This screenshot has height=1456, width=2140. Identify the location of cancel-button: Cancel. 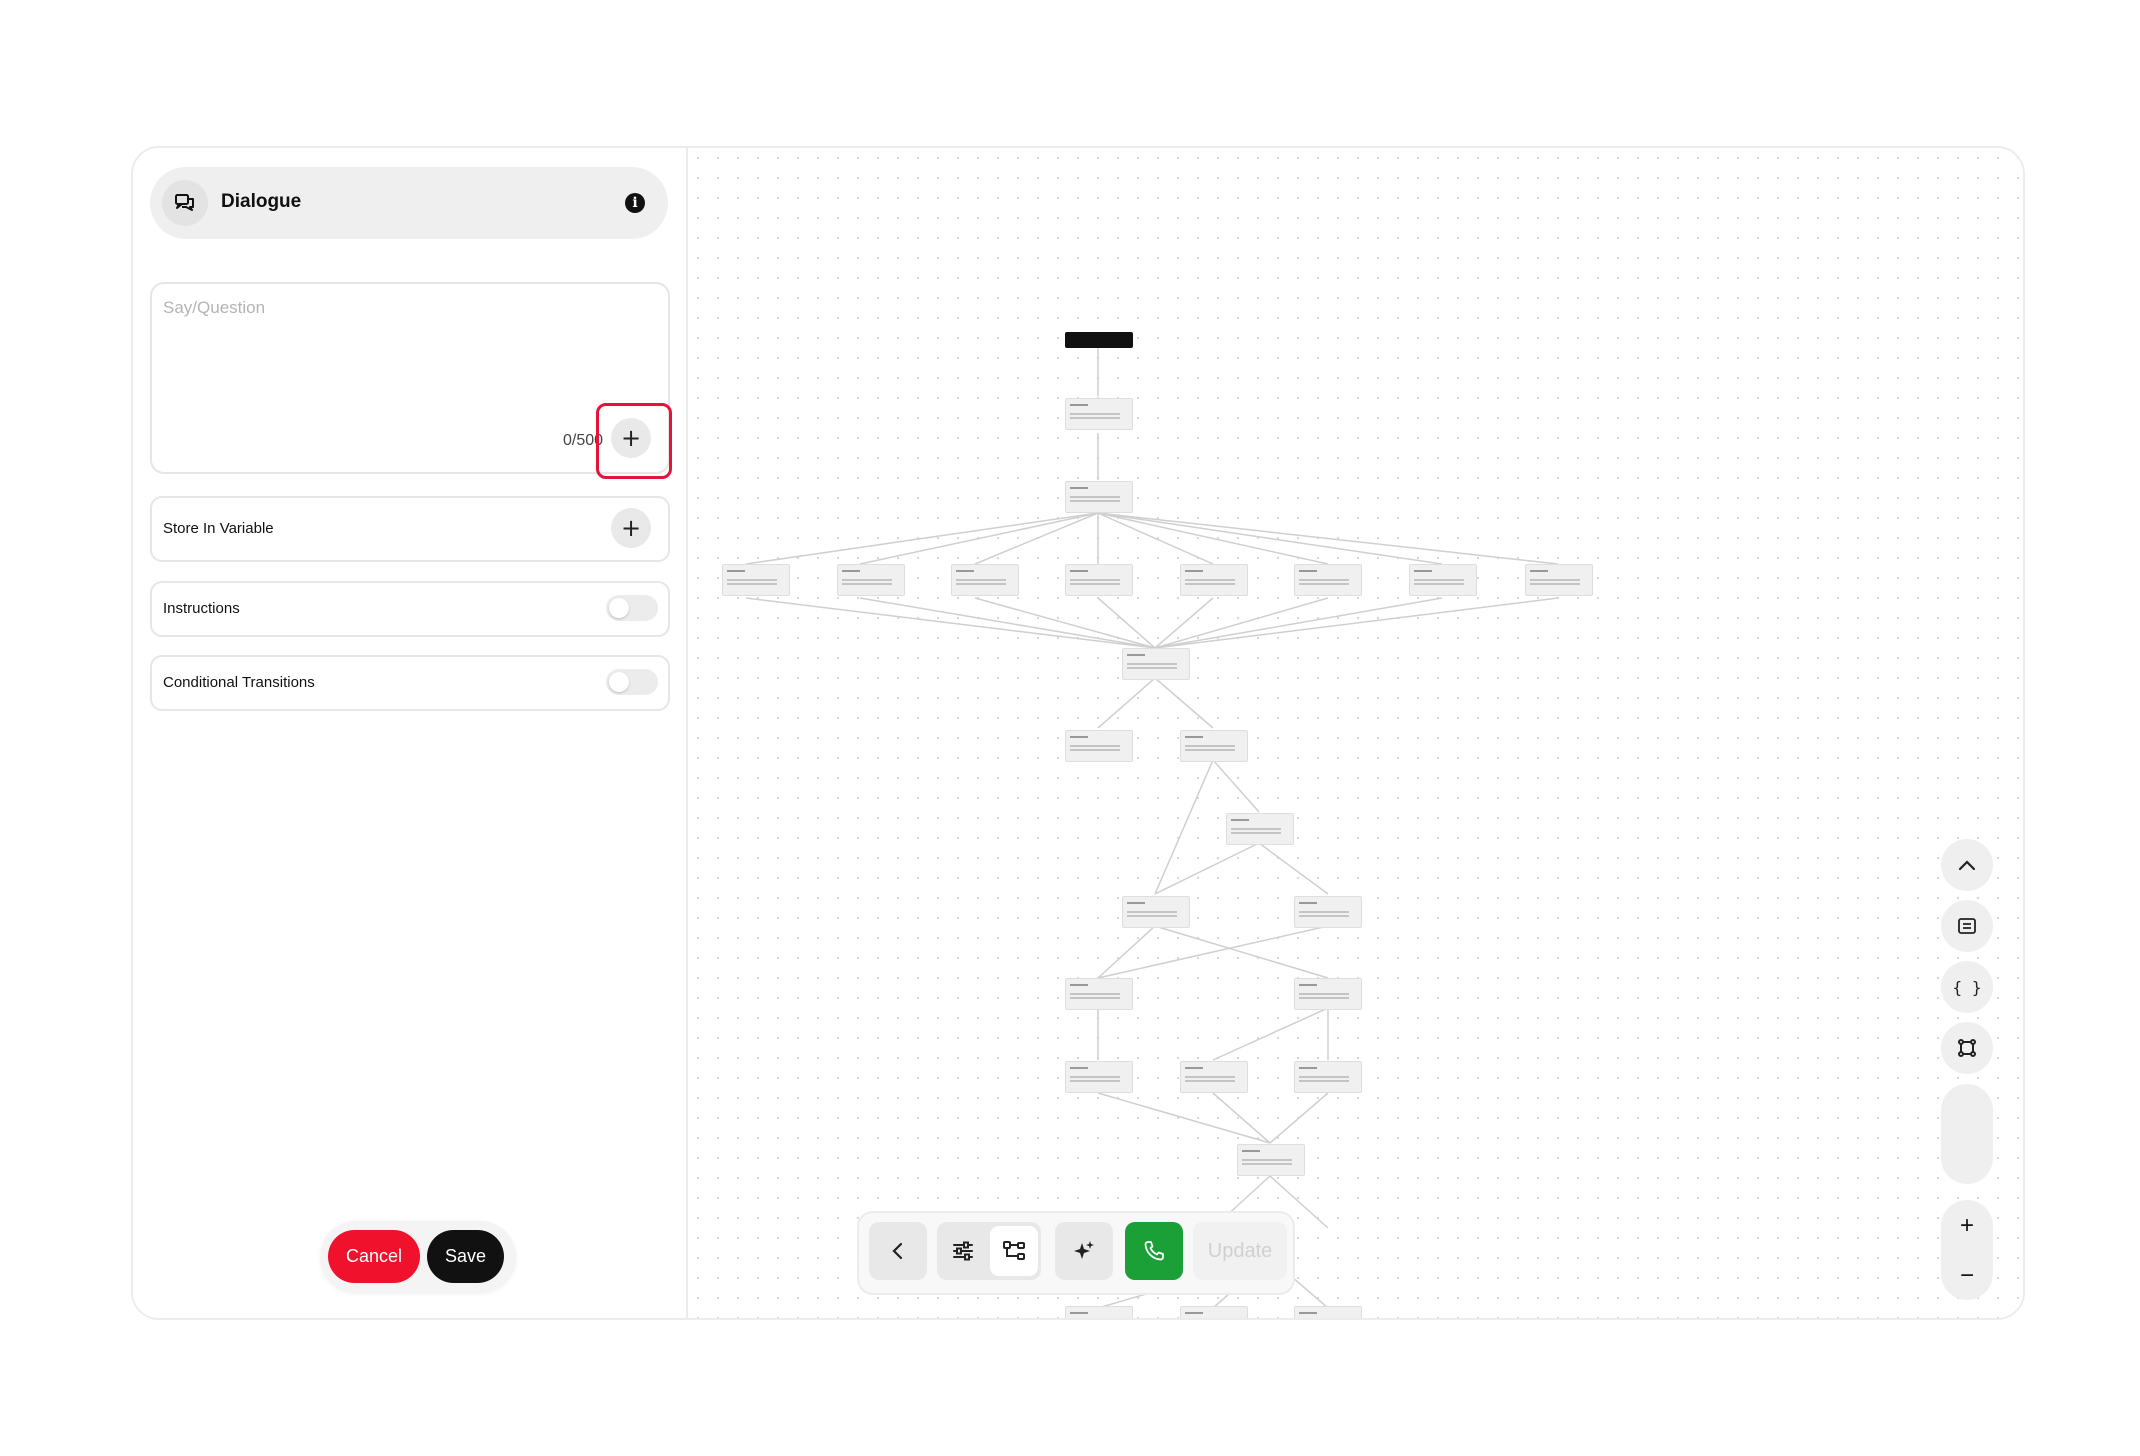
(374, 1256).